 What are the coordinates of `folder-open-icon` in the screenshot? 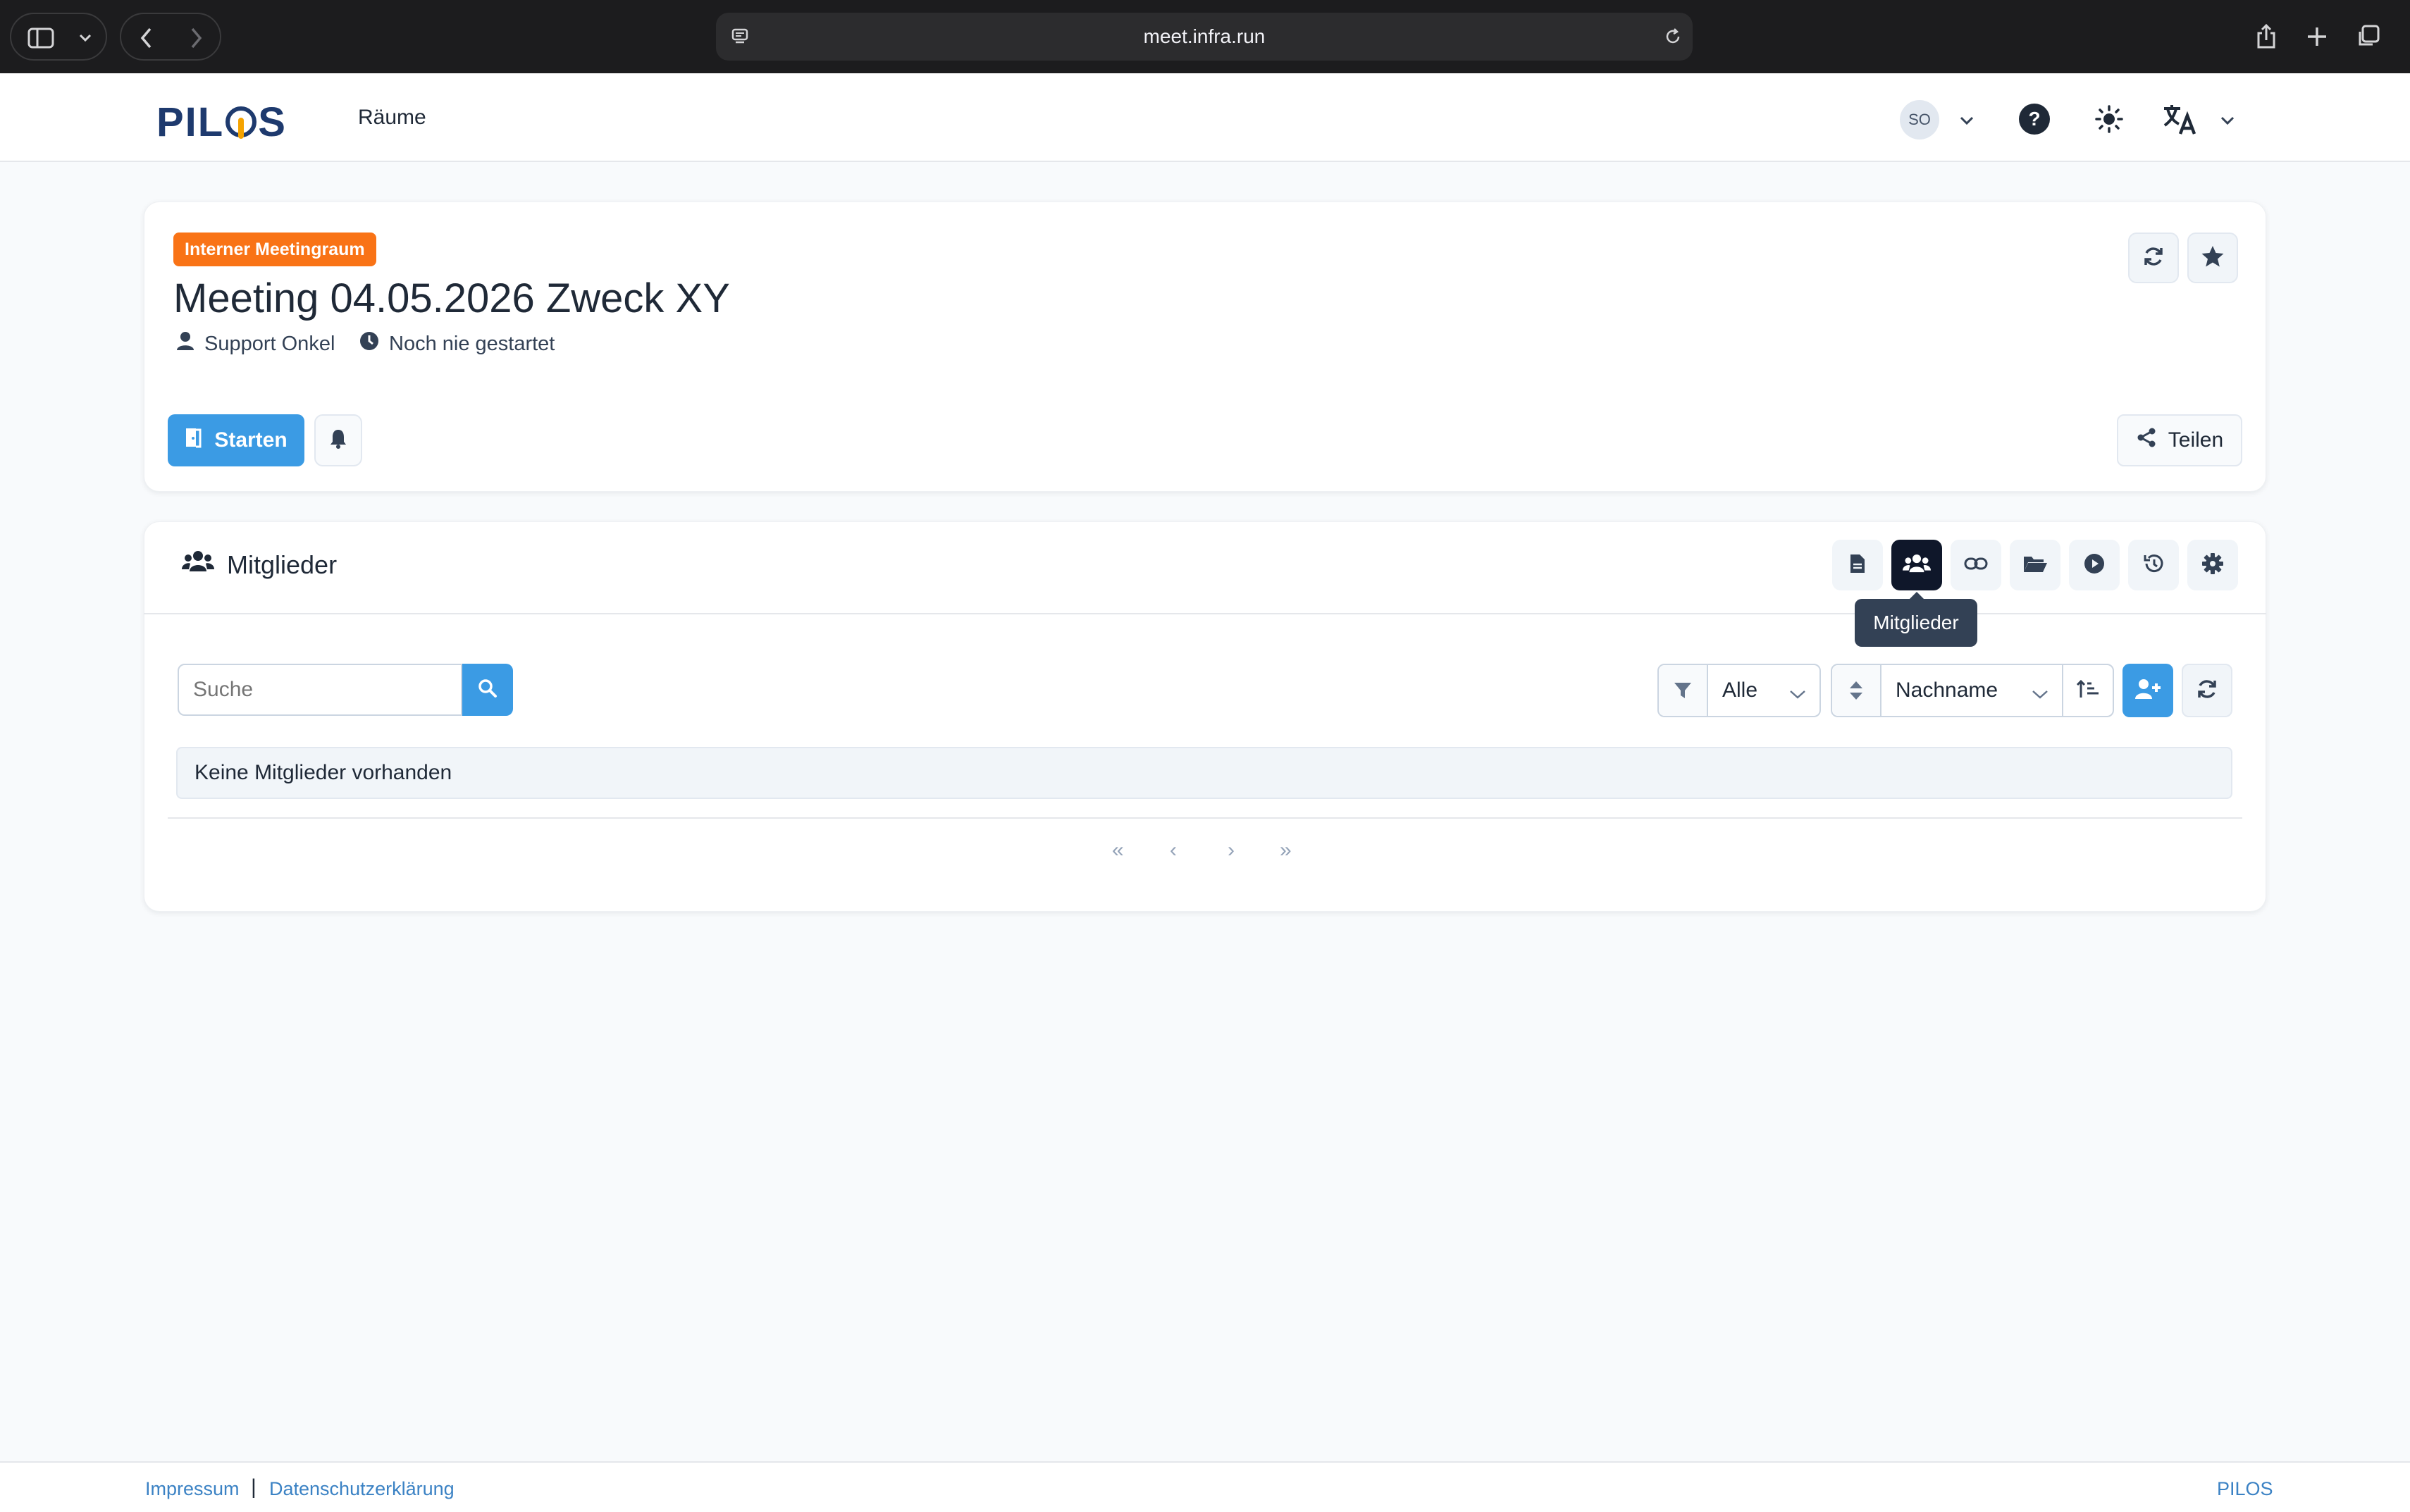 It's located at (2035, 565).